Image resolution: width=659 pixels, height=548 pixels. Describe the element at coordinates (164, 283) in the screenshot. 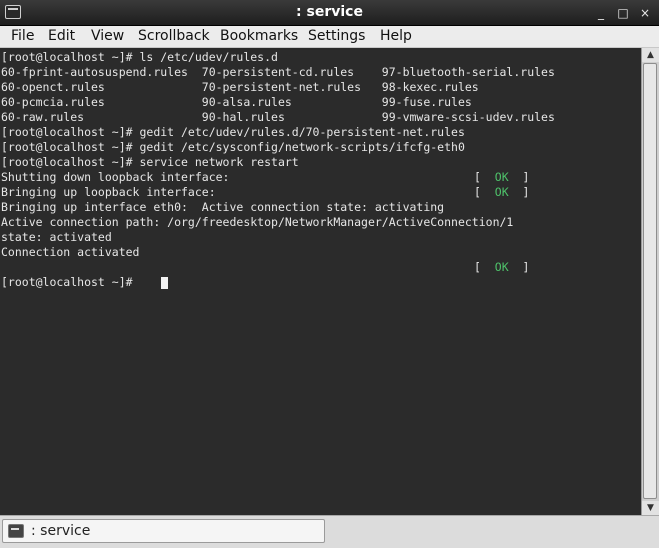

I see `text-cursor` at that location.